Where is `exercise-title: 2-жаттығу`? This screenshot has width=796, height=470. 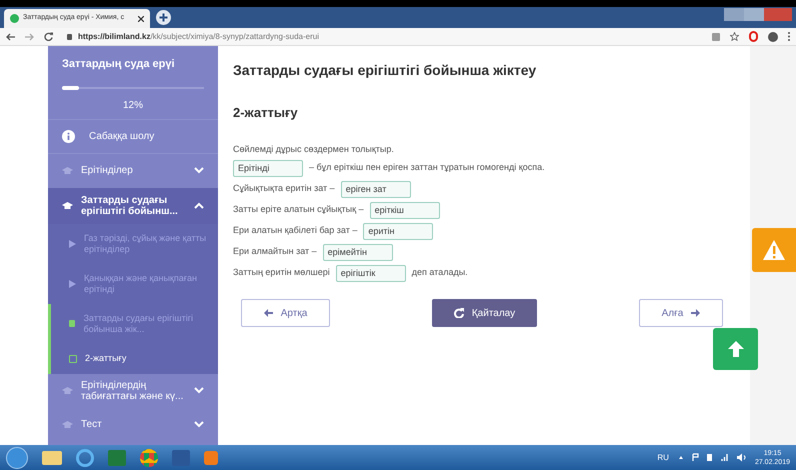
exercise-title: 2-жаттығу is located at coordinates (266, 113).